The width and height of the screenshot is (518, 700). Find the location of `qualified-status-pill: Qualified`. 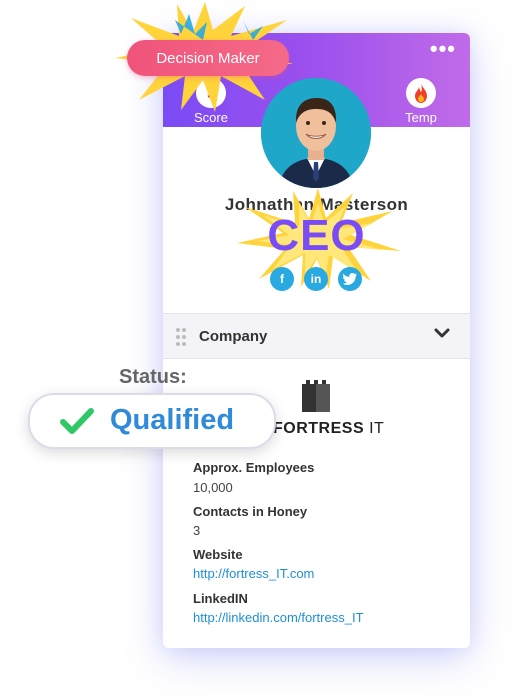

qualified-status-pill: Qualified is located at coordinates (152, 421).